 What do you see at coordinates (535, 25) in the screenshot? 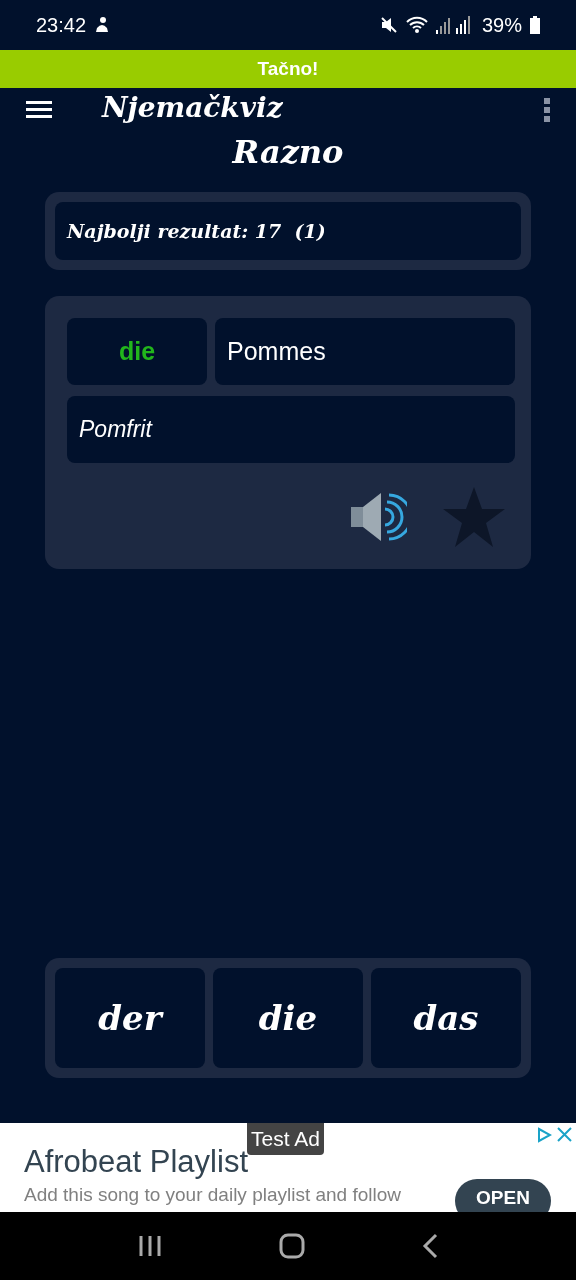
I see `battery-icon` at bounding box center [535, 25].